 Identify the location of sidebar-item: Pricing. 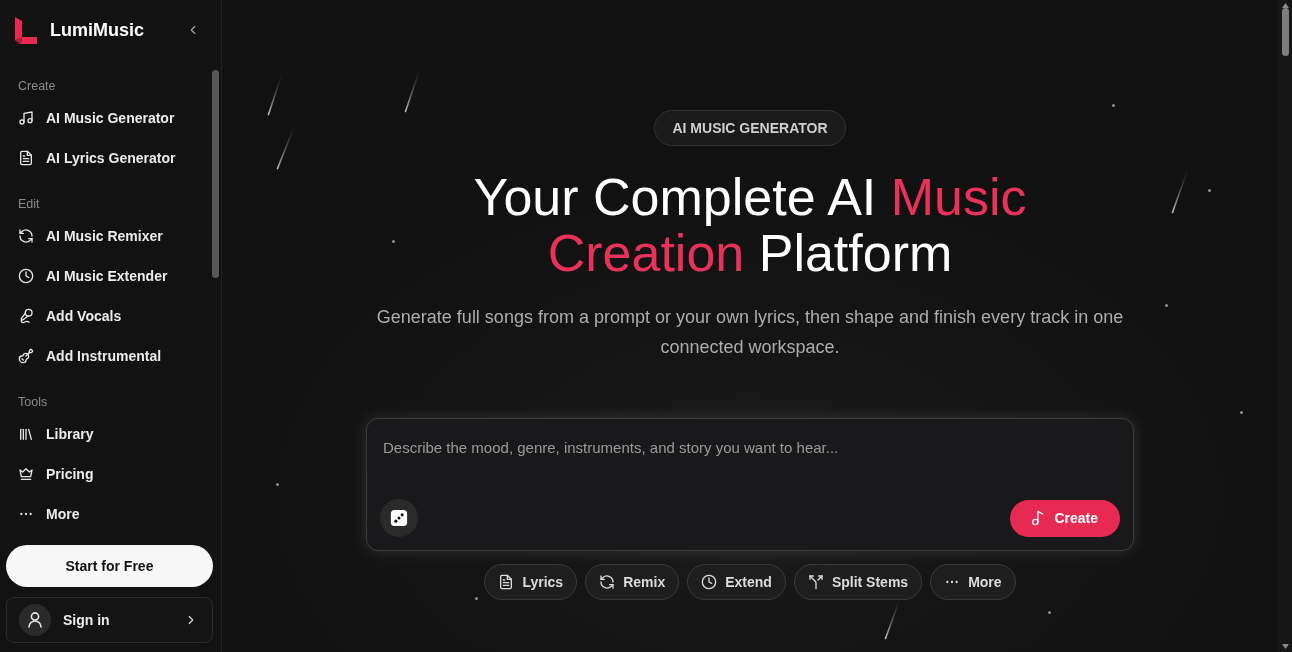
(57, 474).